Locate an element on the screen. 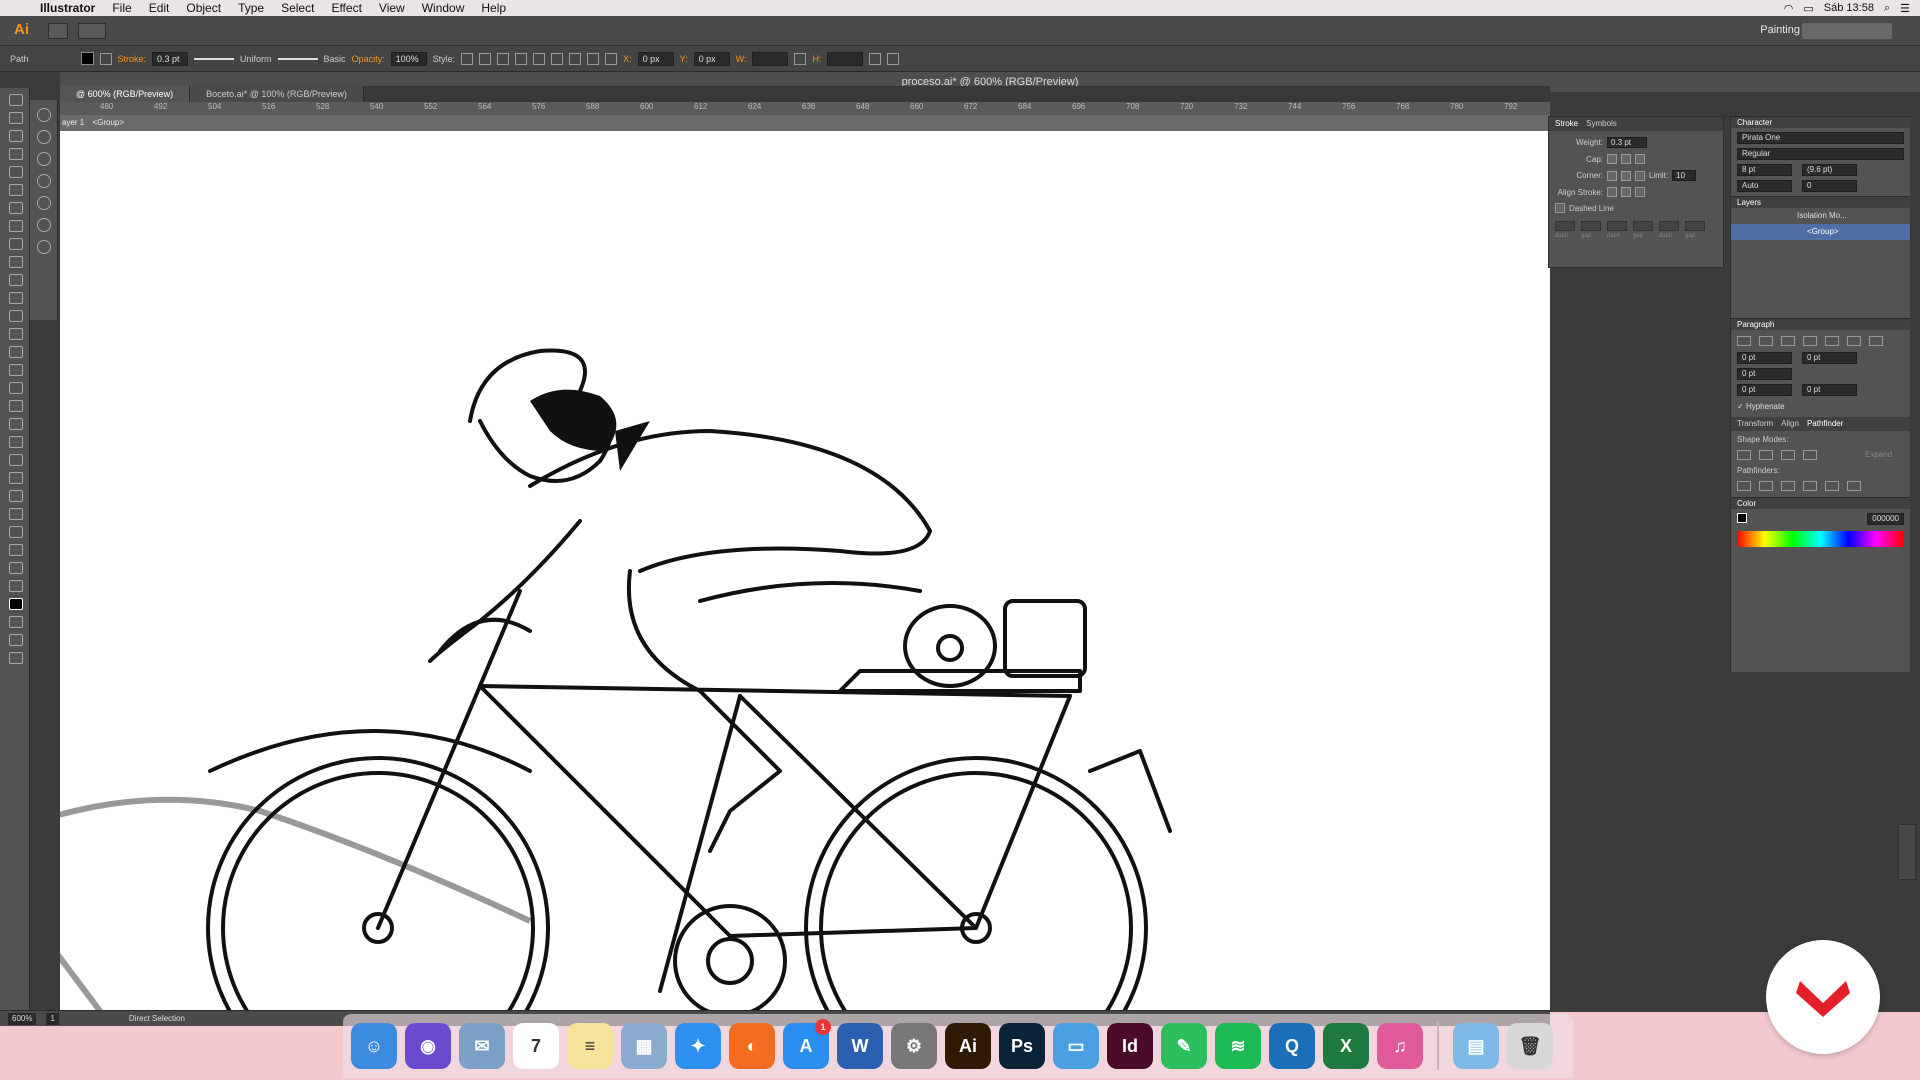  breadcrumb-layer: ayer 1 is located at coordinates (73, 122).